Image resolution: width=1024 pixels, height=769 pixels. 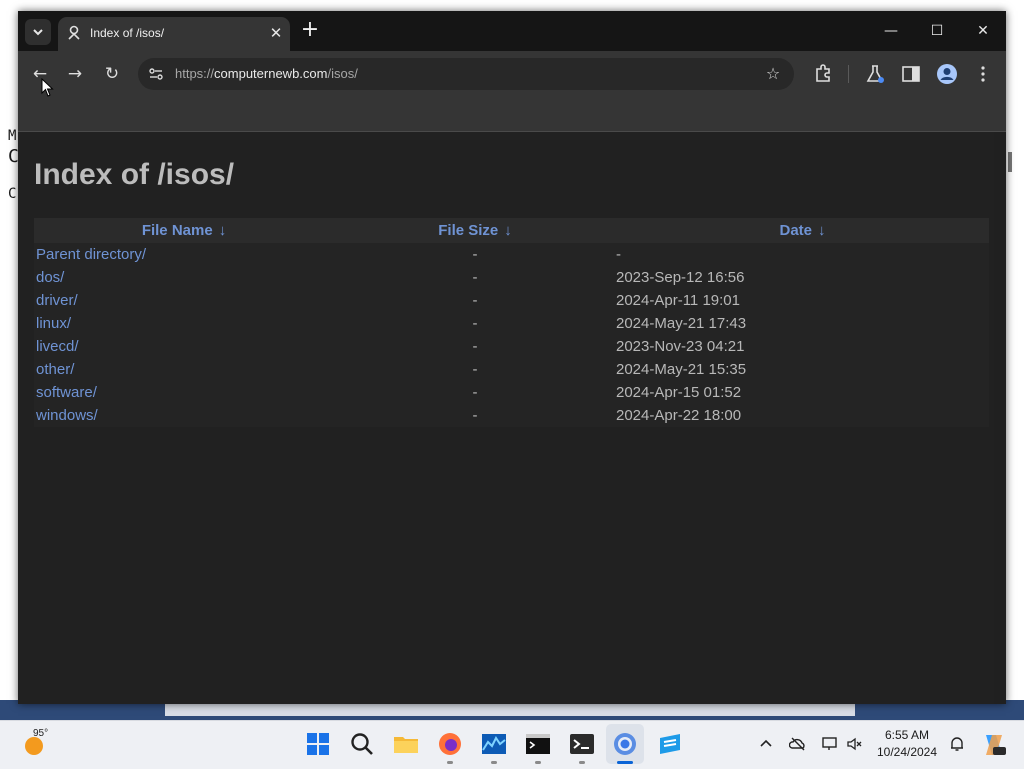 I want to click on search-icon, so click(x=362, y=744).